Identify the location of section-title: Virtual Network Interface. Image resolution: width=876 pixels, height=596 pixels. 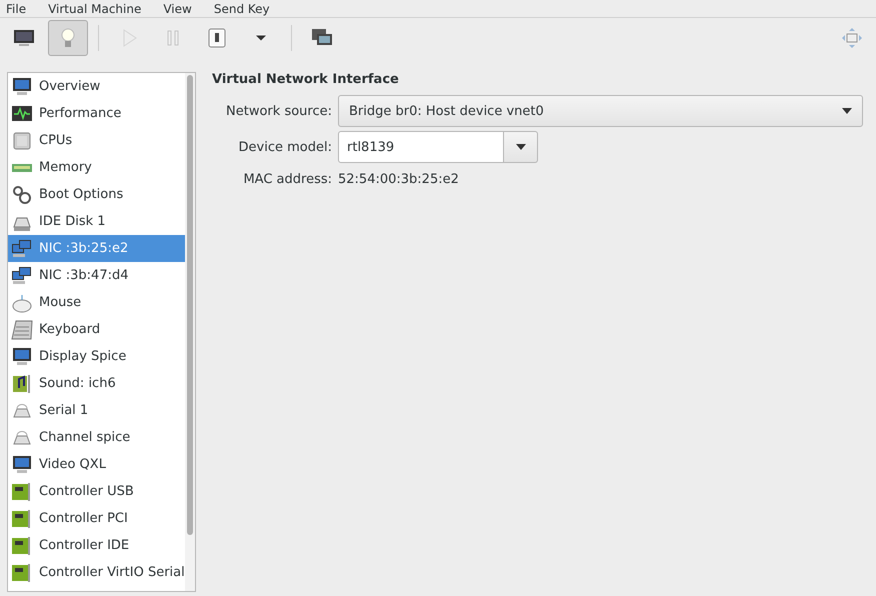
(306, 79).